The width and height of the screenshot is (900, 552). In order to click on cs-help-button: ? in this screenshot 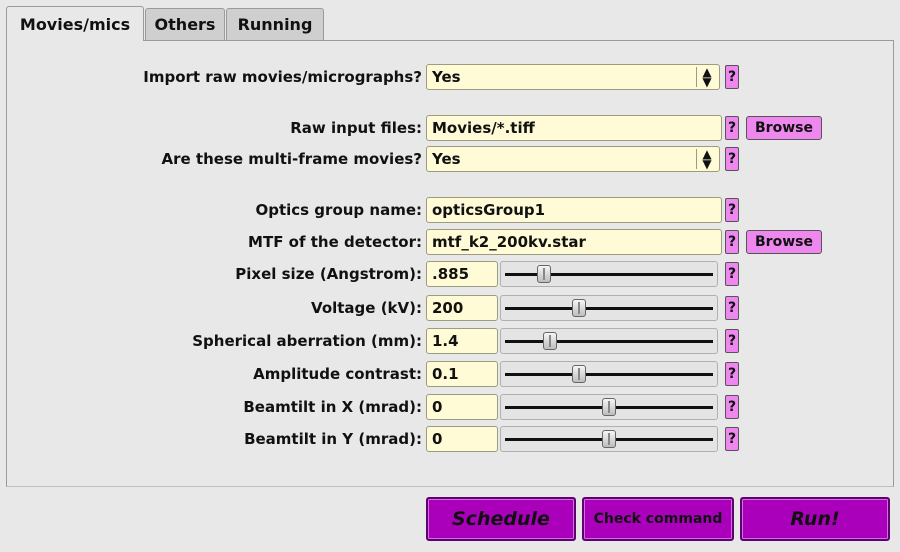, I will do `click(732, 341)`.